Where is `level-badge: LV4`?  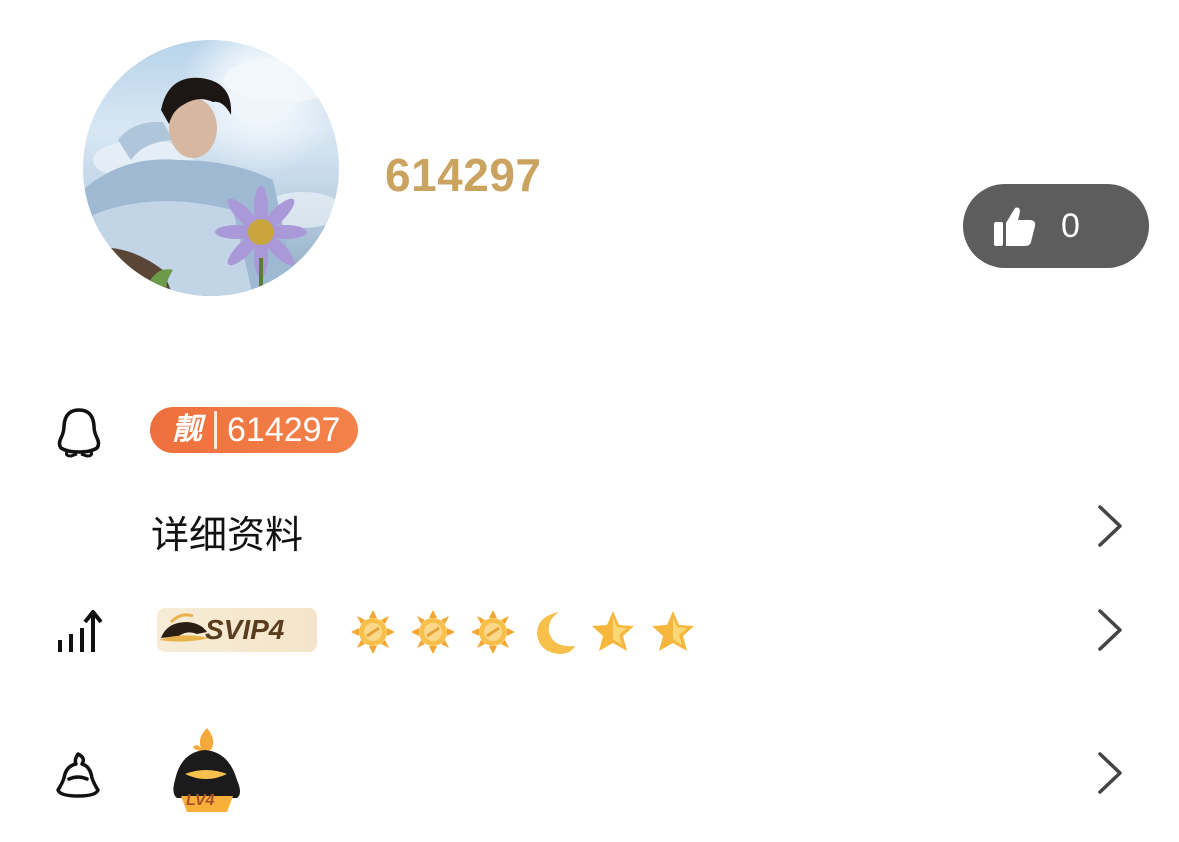 level-badge: LV4 is located at coordinates (206, 771).